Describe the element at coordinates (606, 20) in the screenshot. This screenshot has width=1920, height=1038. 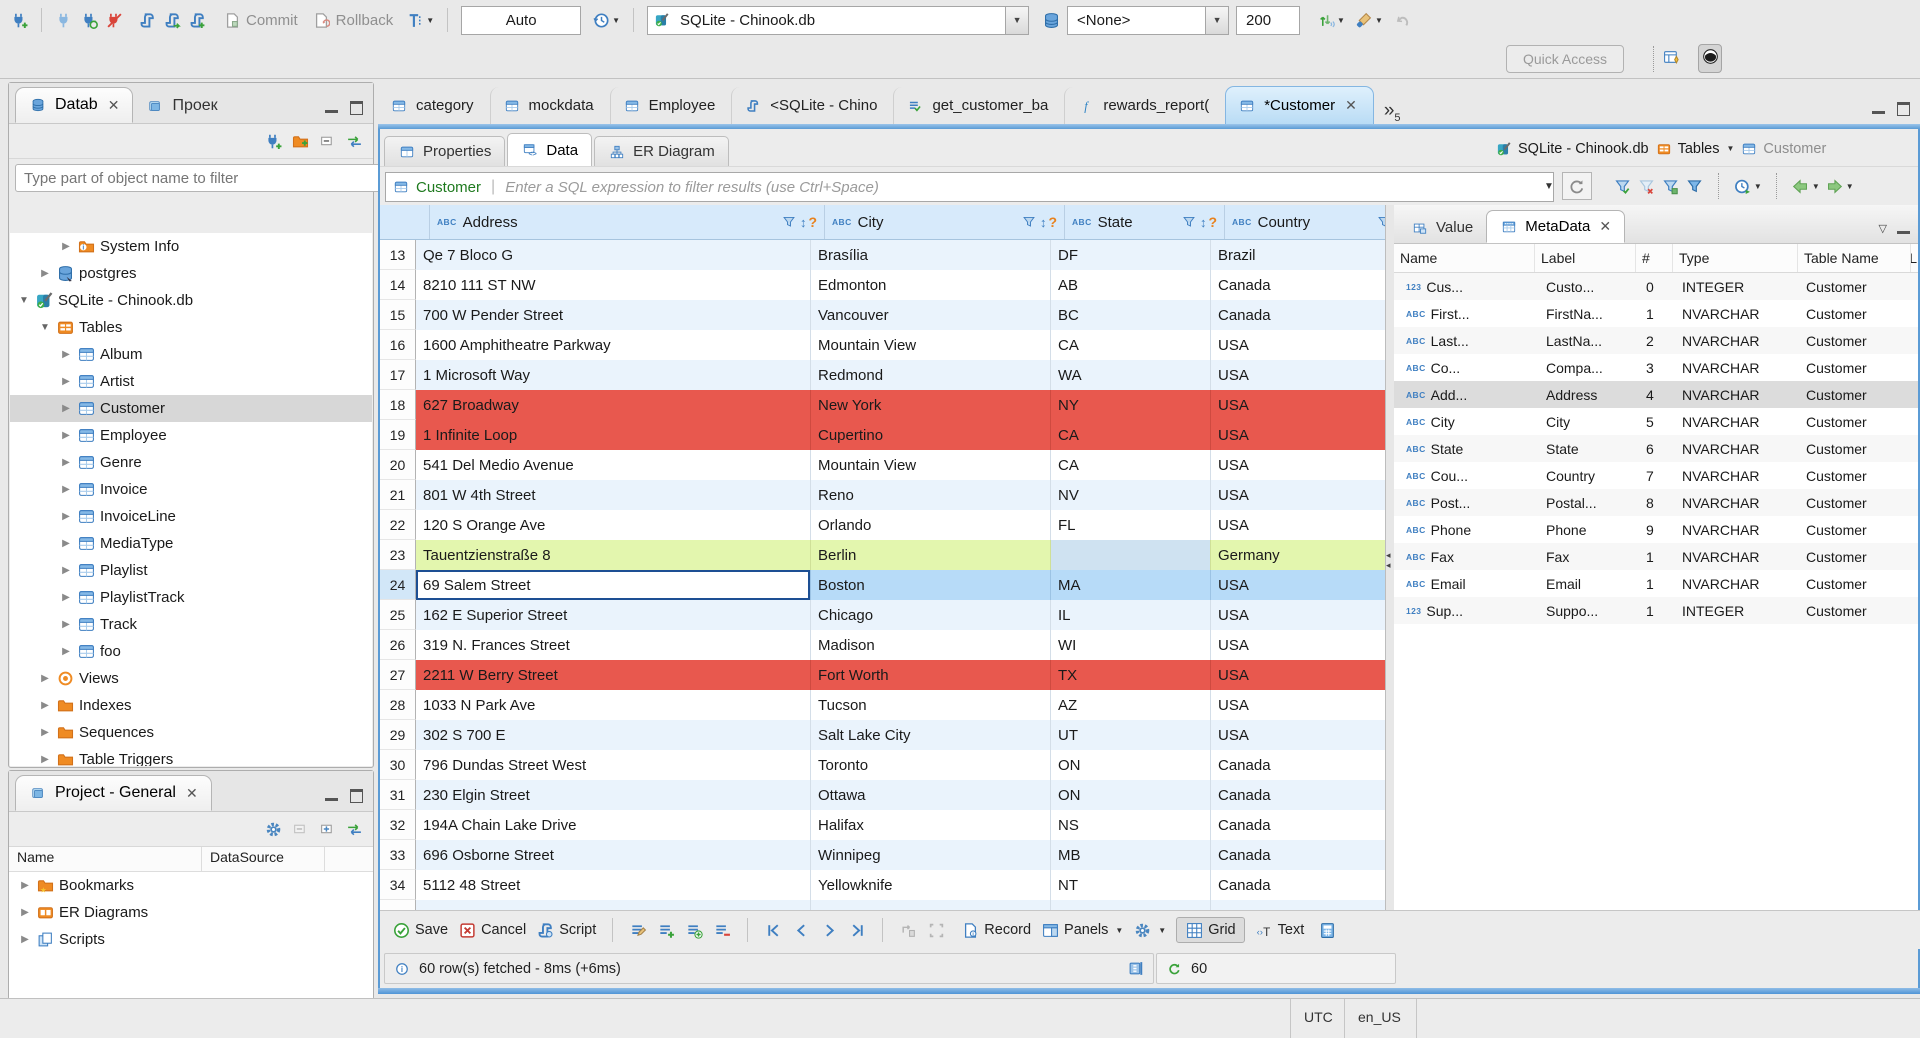
I see `connection-history-button: ▼` at that location.